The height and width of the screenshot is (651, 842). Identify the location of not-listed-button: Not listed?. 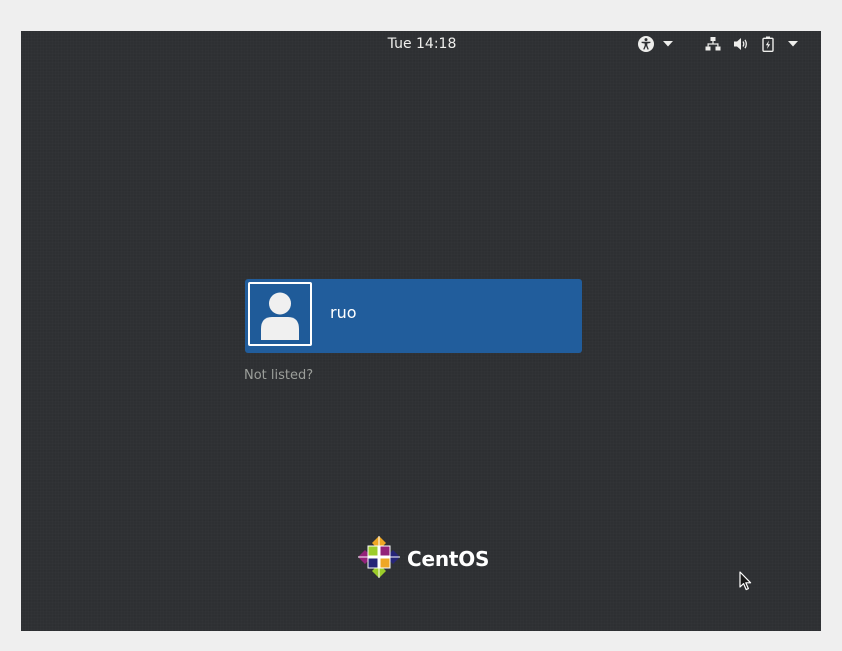
(278, 375).